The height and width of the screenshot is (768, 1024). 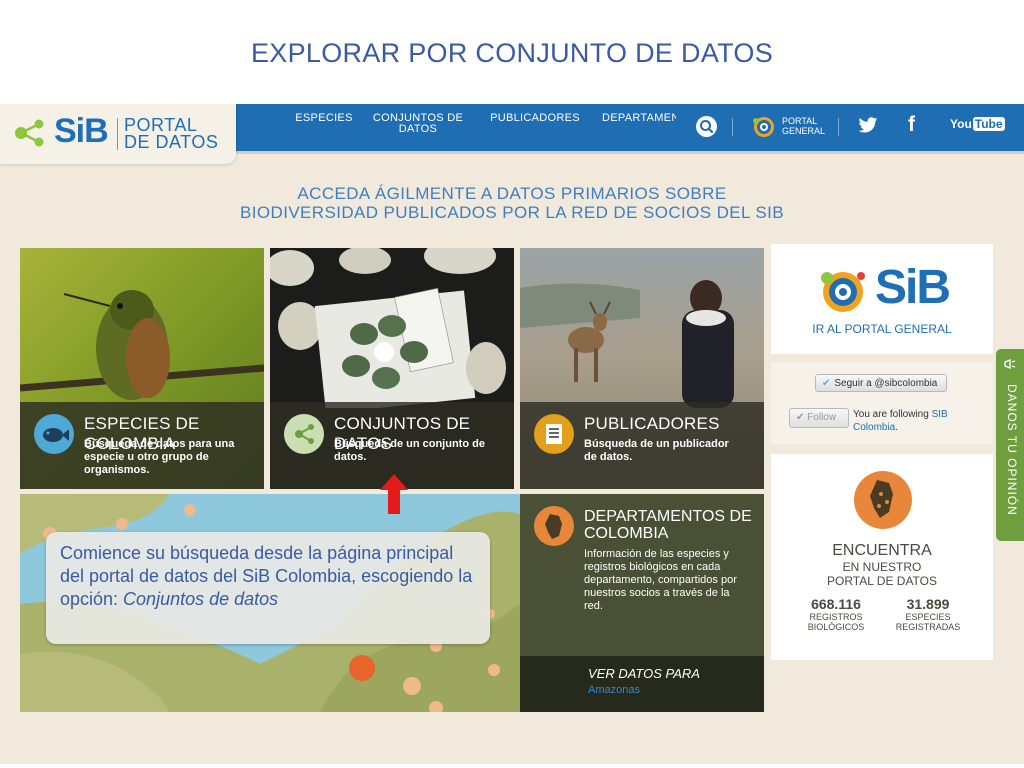 I want to click on portal-general-line1: PORTAL, so click(x=800, y=121).